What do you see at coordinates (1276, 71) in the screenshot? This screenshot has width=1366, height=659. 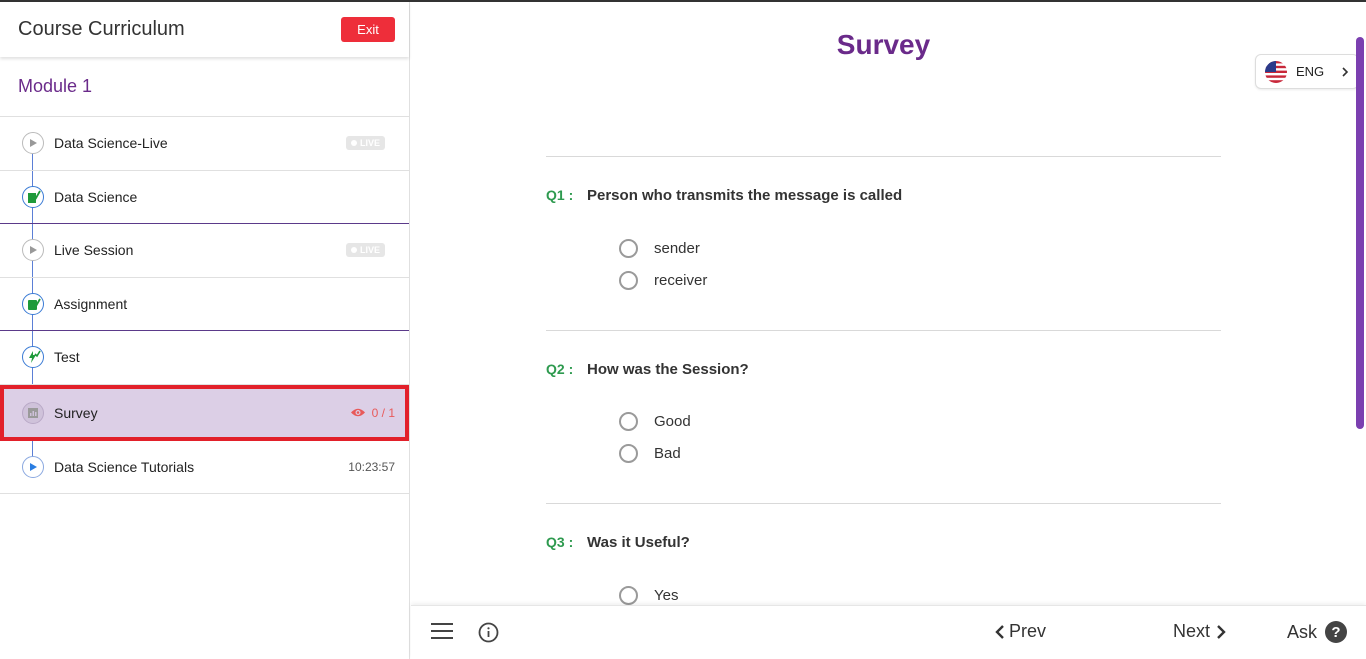 I see `us-flag-icon` at bounding box center [1276, 71].